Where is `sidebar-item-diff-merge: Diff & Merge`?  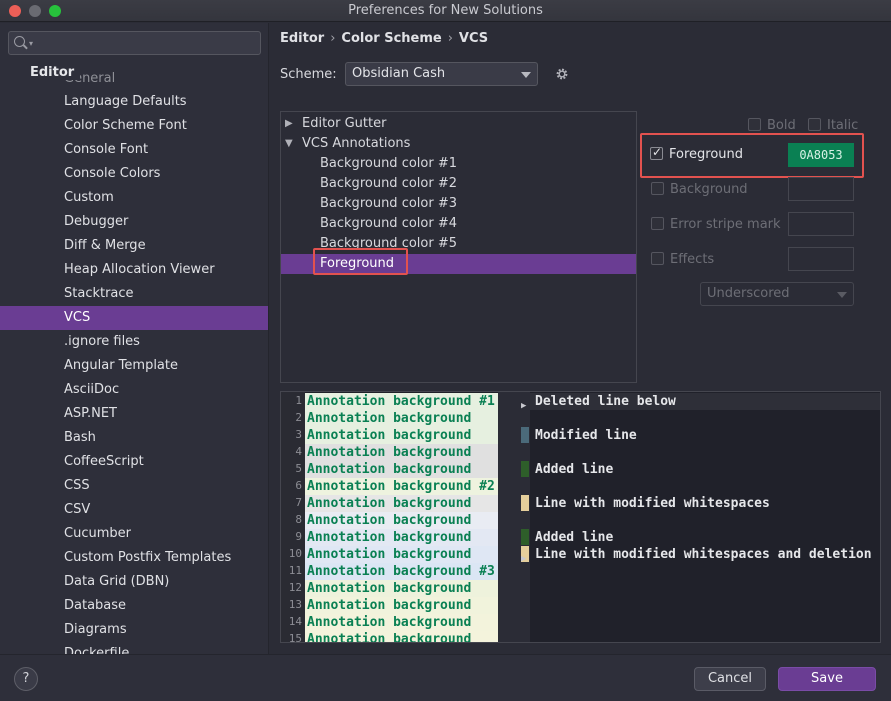
sidebar-item-diff-merge: Diff & Merge is located at coordinates (134, 246).